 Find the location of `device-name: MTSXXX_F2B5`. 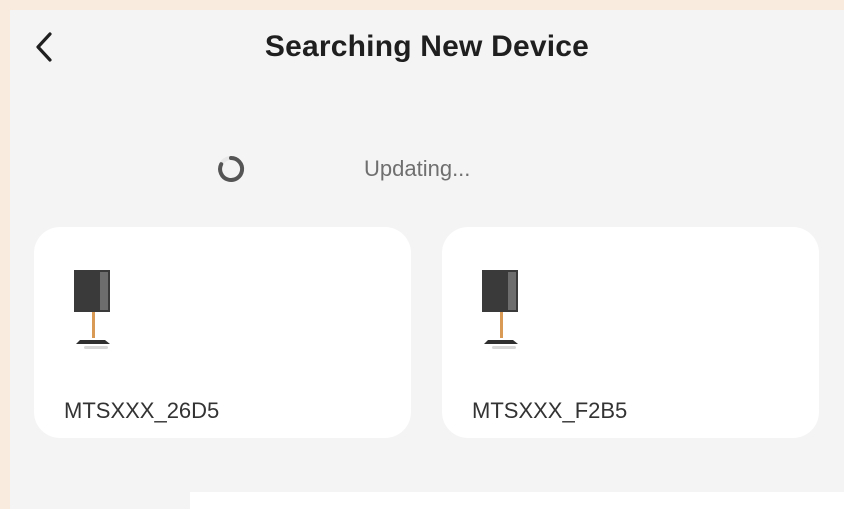

device-name: MTSXXX_F2B5 is located at coordinates (550, 410).